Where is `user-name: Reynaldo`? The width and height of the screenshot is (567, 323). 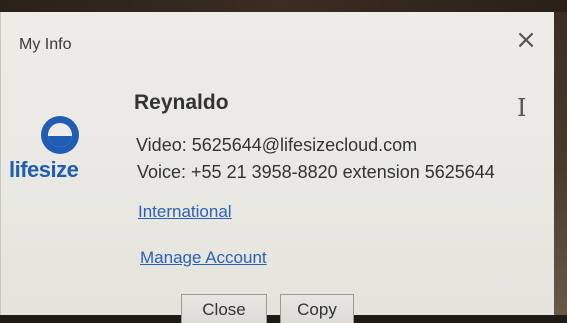 user-name: Reynaldo is located at coordinates (181, 102).